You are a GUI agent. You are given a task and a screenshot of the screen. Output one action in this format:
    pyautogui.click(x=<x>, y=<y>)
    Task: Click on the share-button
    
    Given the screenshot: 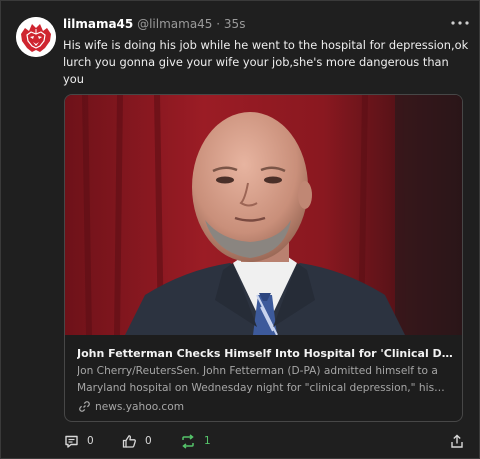 What is the action you would take?
    pyautogui.click(x=461, y=441)
    